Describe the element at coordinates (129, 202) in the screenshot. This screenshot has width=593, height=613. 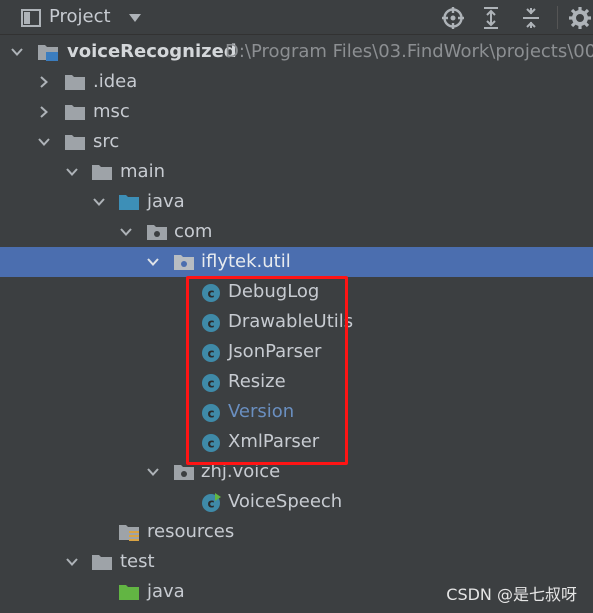
I see `source-folder-icon` at that location.